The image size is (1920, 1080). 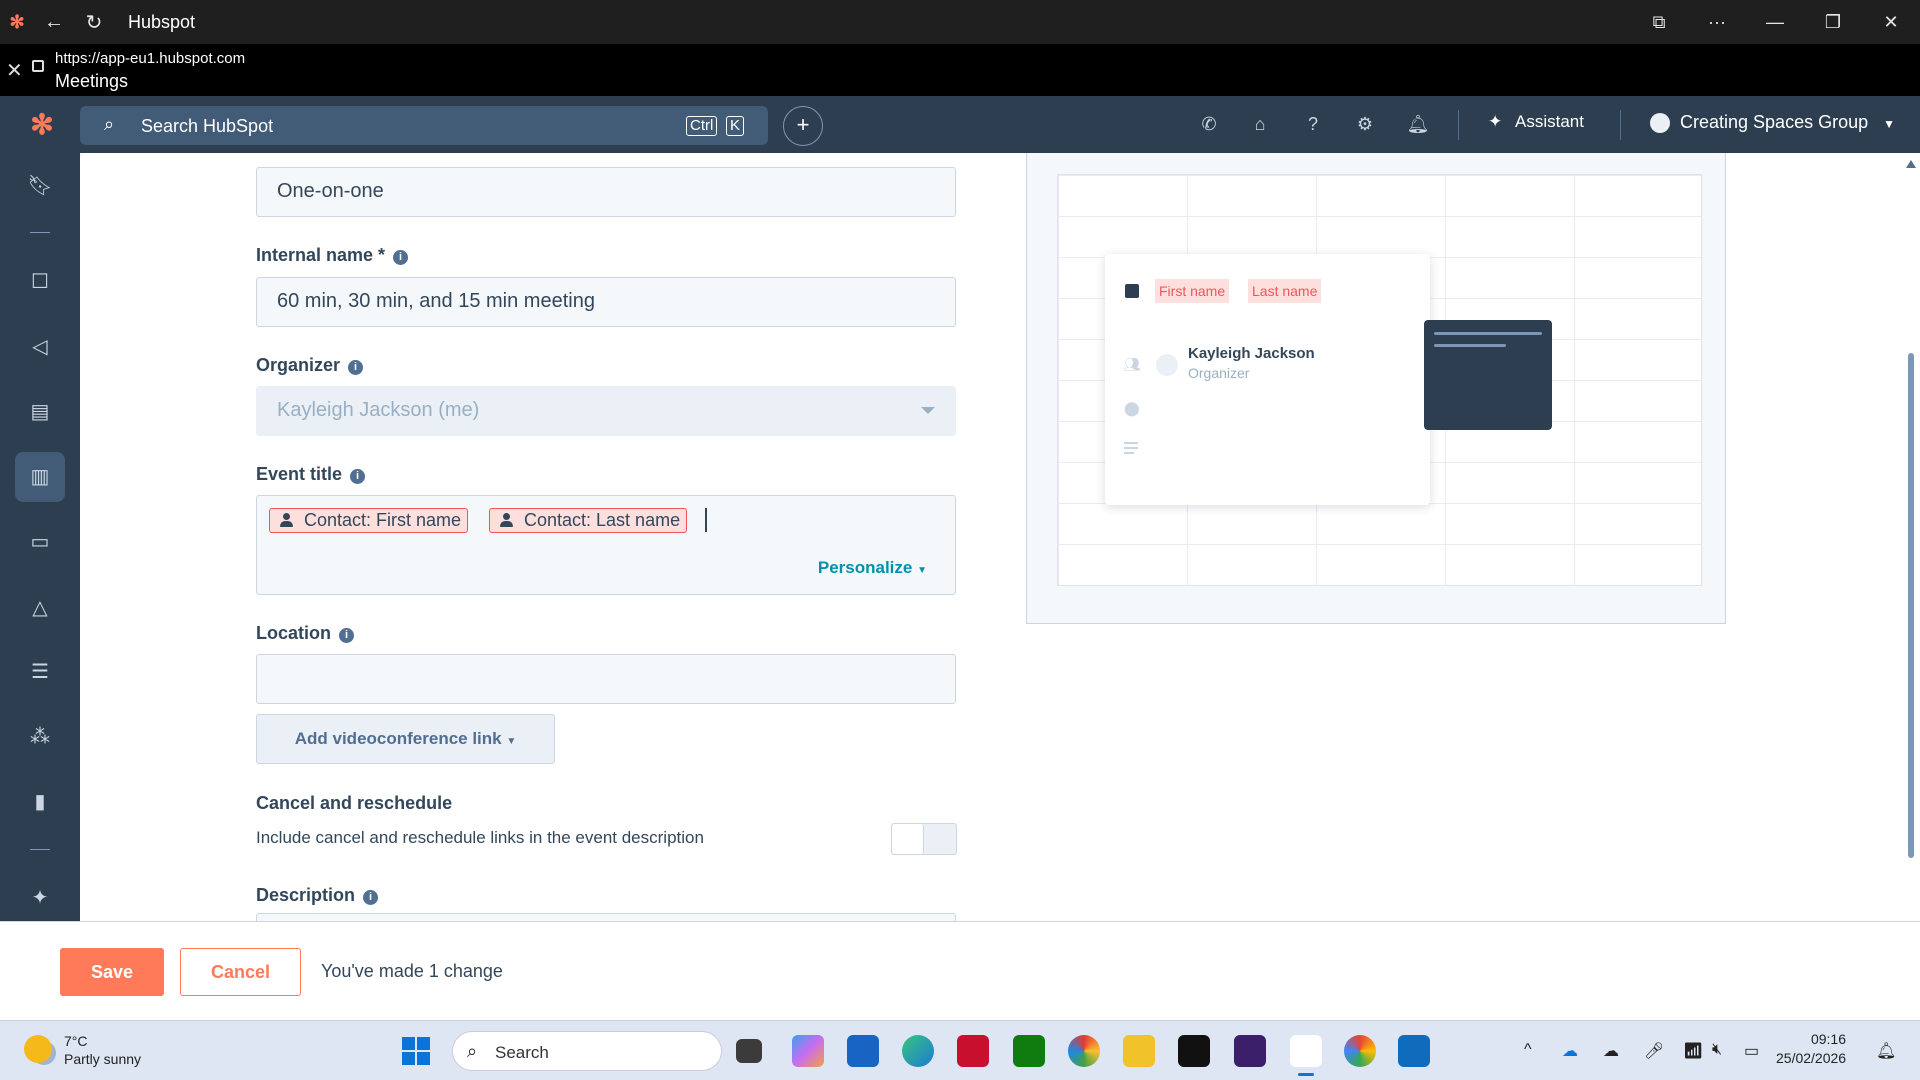 What do you see at coordinates (1659, 22) in the screenshot?
I see `cast-icon: ⧉` at bounding box center [1659, 22].